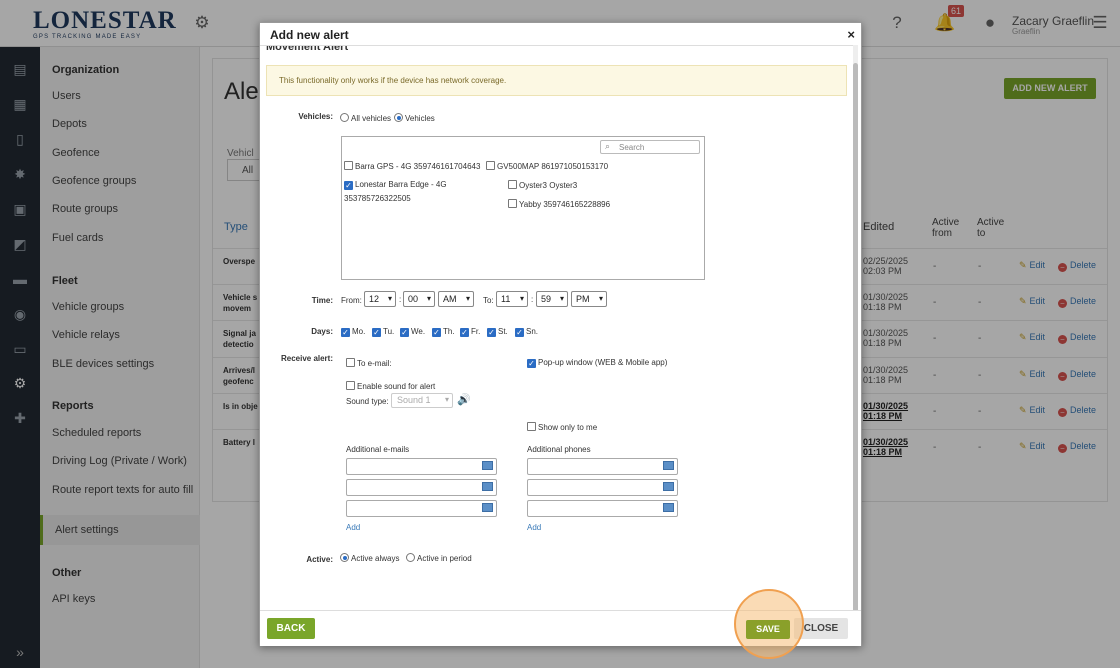 The image size is (1120, 668). I want to click on popup-window-checkbox: ✓ Pop-up window (WEB & Mobile app), so click(597, 363).